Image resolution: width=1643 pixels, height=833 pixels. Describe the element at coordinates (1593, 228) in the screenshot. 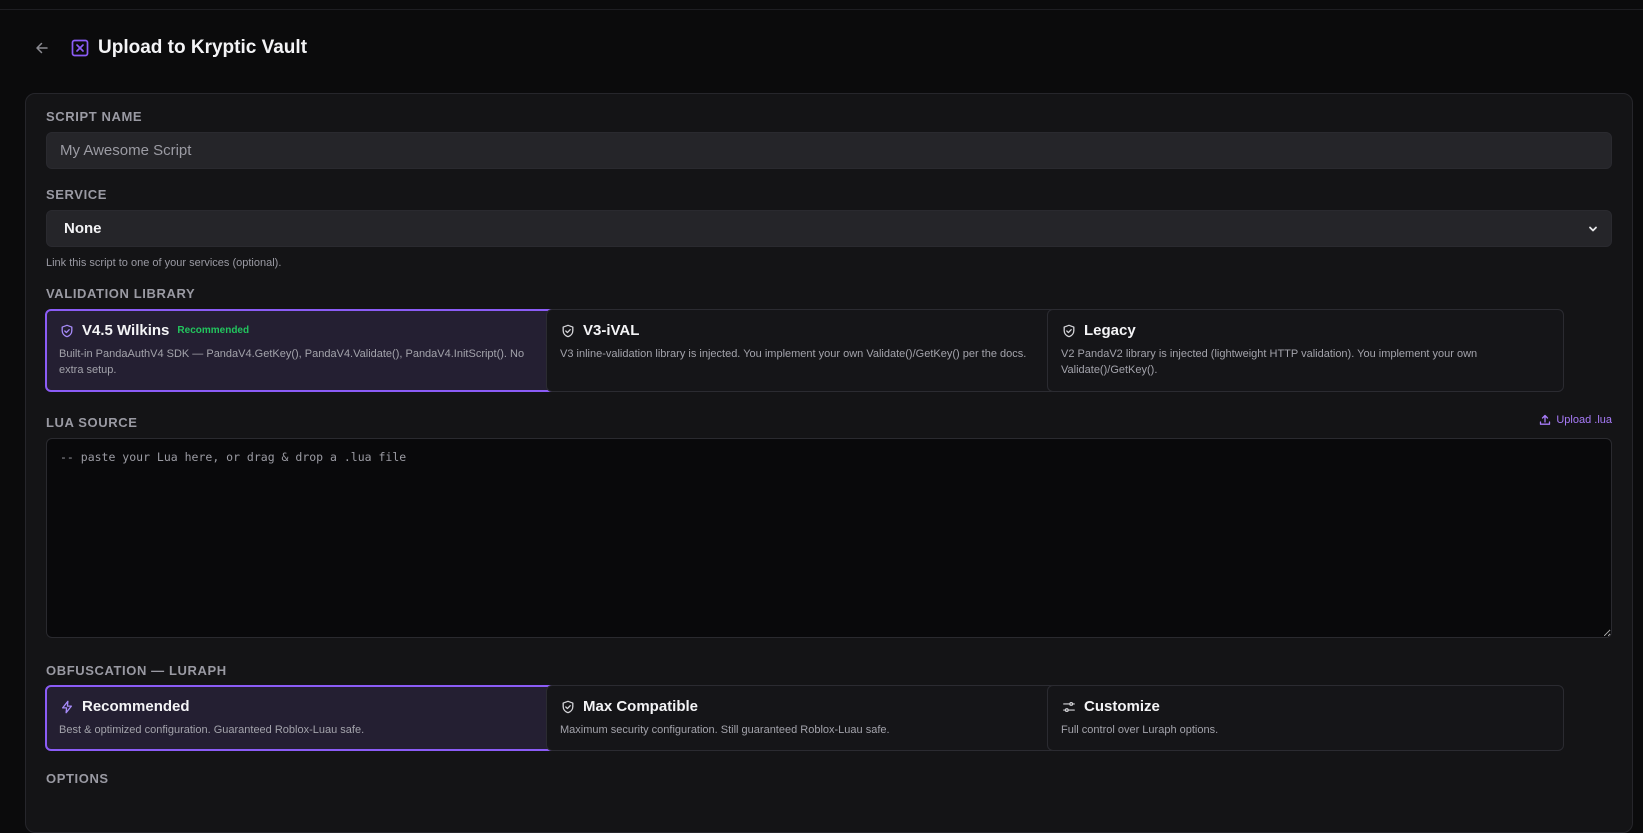

I see `chevron-down-icon` at that location.